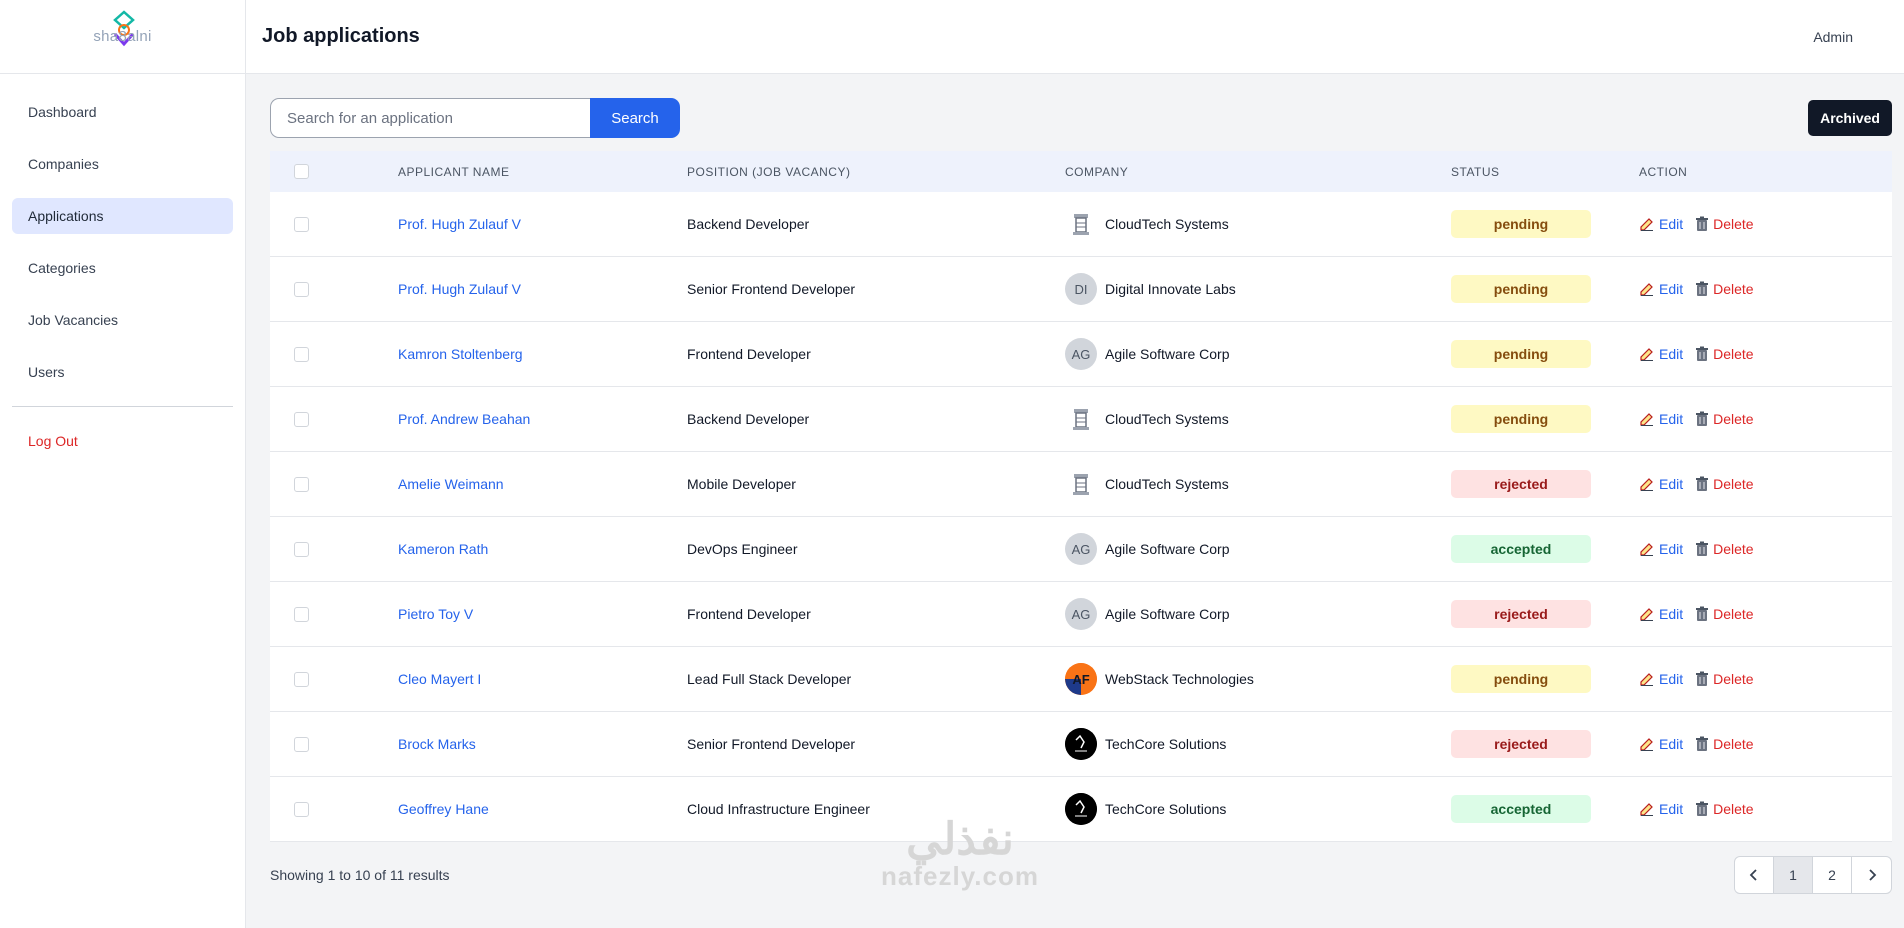  Describe the element at coordinates (454, 171) in the screenshot. I see `header-applicant-name: APPLICANT NAME` at that location.